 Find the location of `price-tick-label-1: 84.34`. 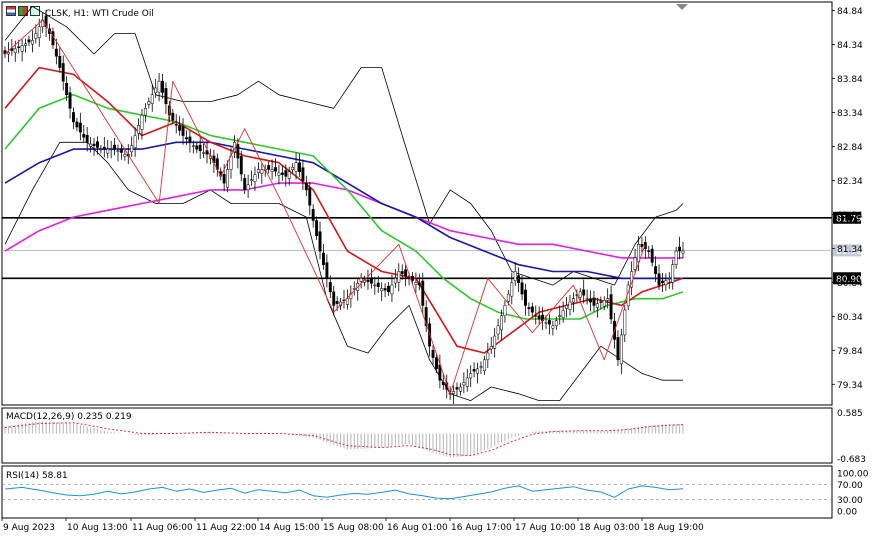

price-tick-label-1: 84.34 is located at coordinates (850, 46).